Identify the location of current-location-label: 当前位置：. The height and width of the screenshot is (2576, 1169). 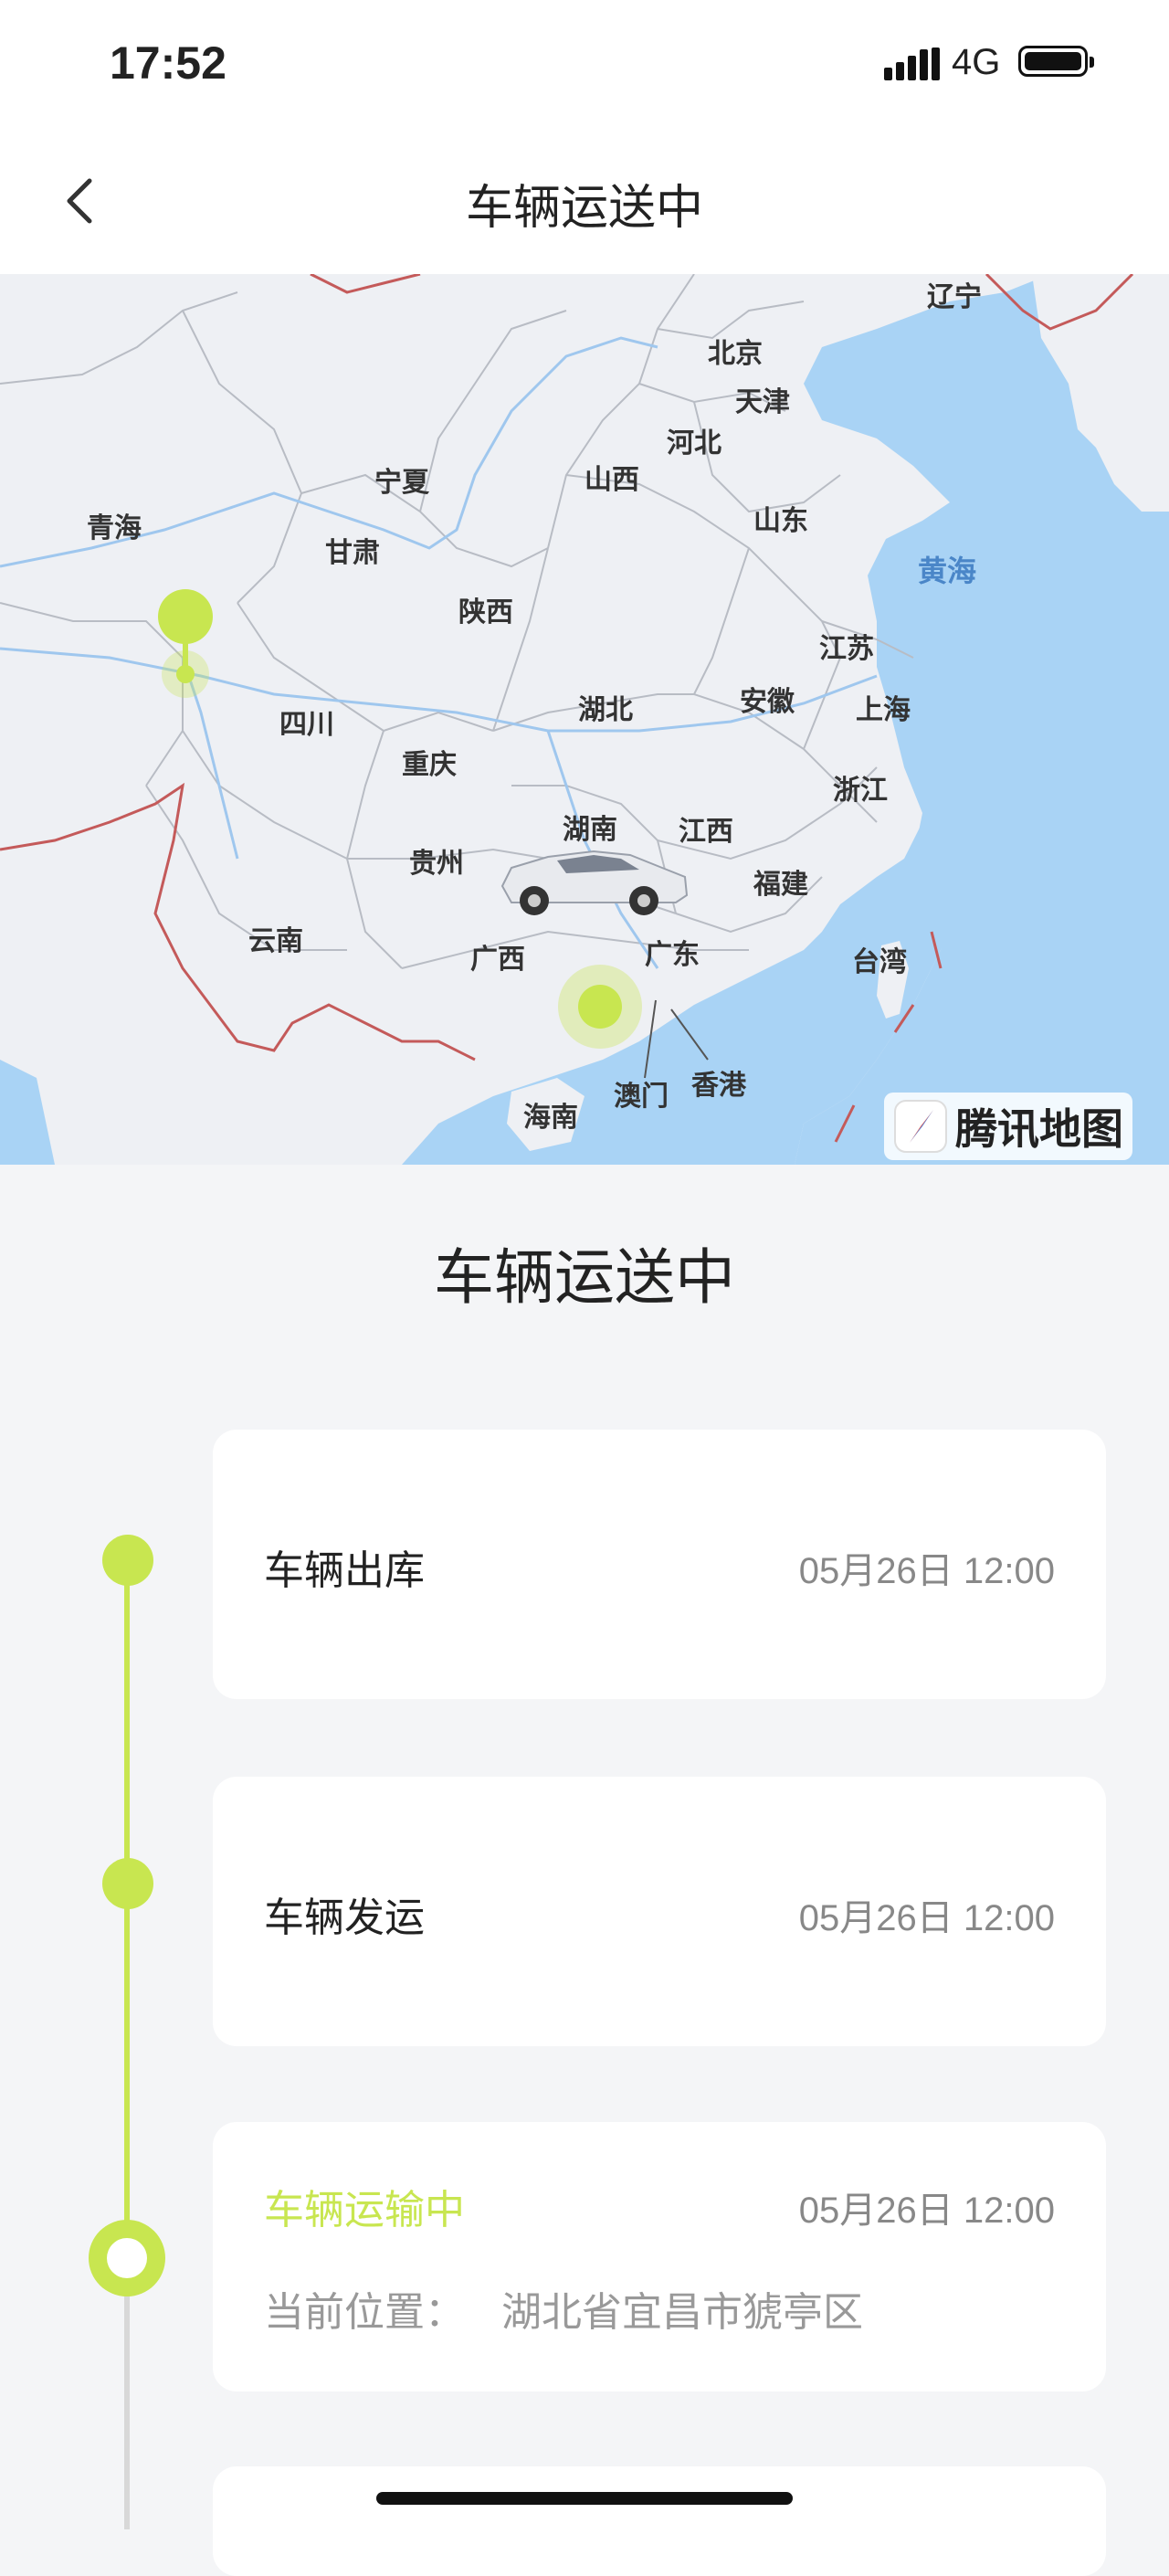
(364, 2312).